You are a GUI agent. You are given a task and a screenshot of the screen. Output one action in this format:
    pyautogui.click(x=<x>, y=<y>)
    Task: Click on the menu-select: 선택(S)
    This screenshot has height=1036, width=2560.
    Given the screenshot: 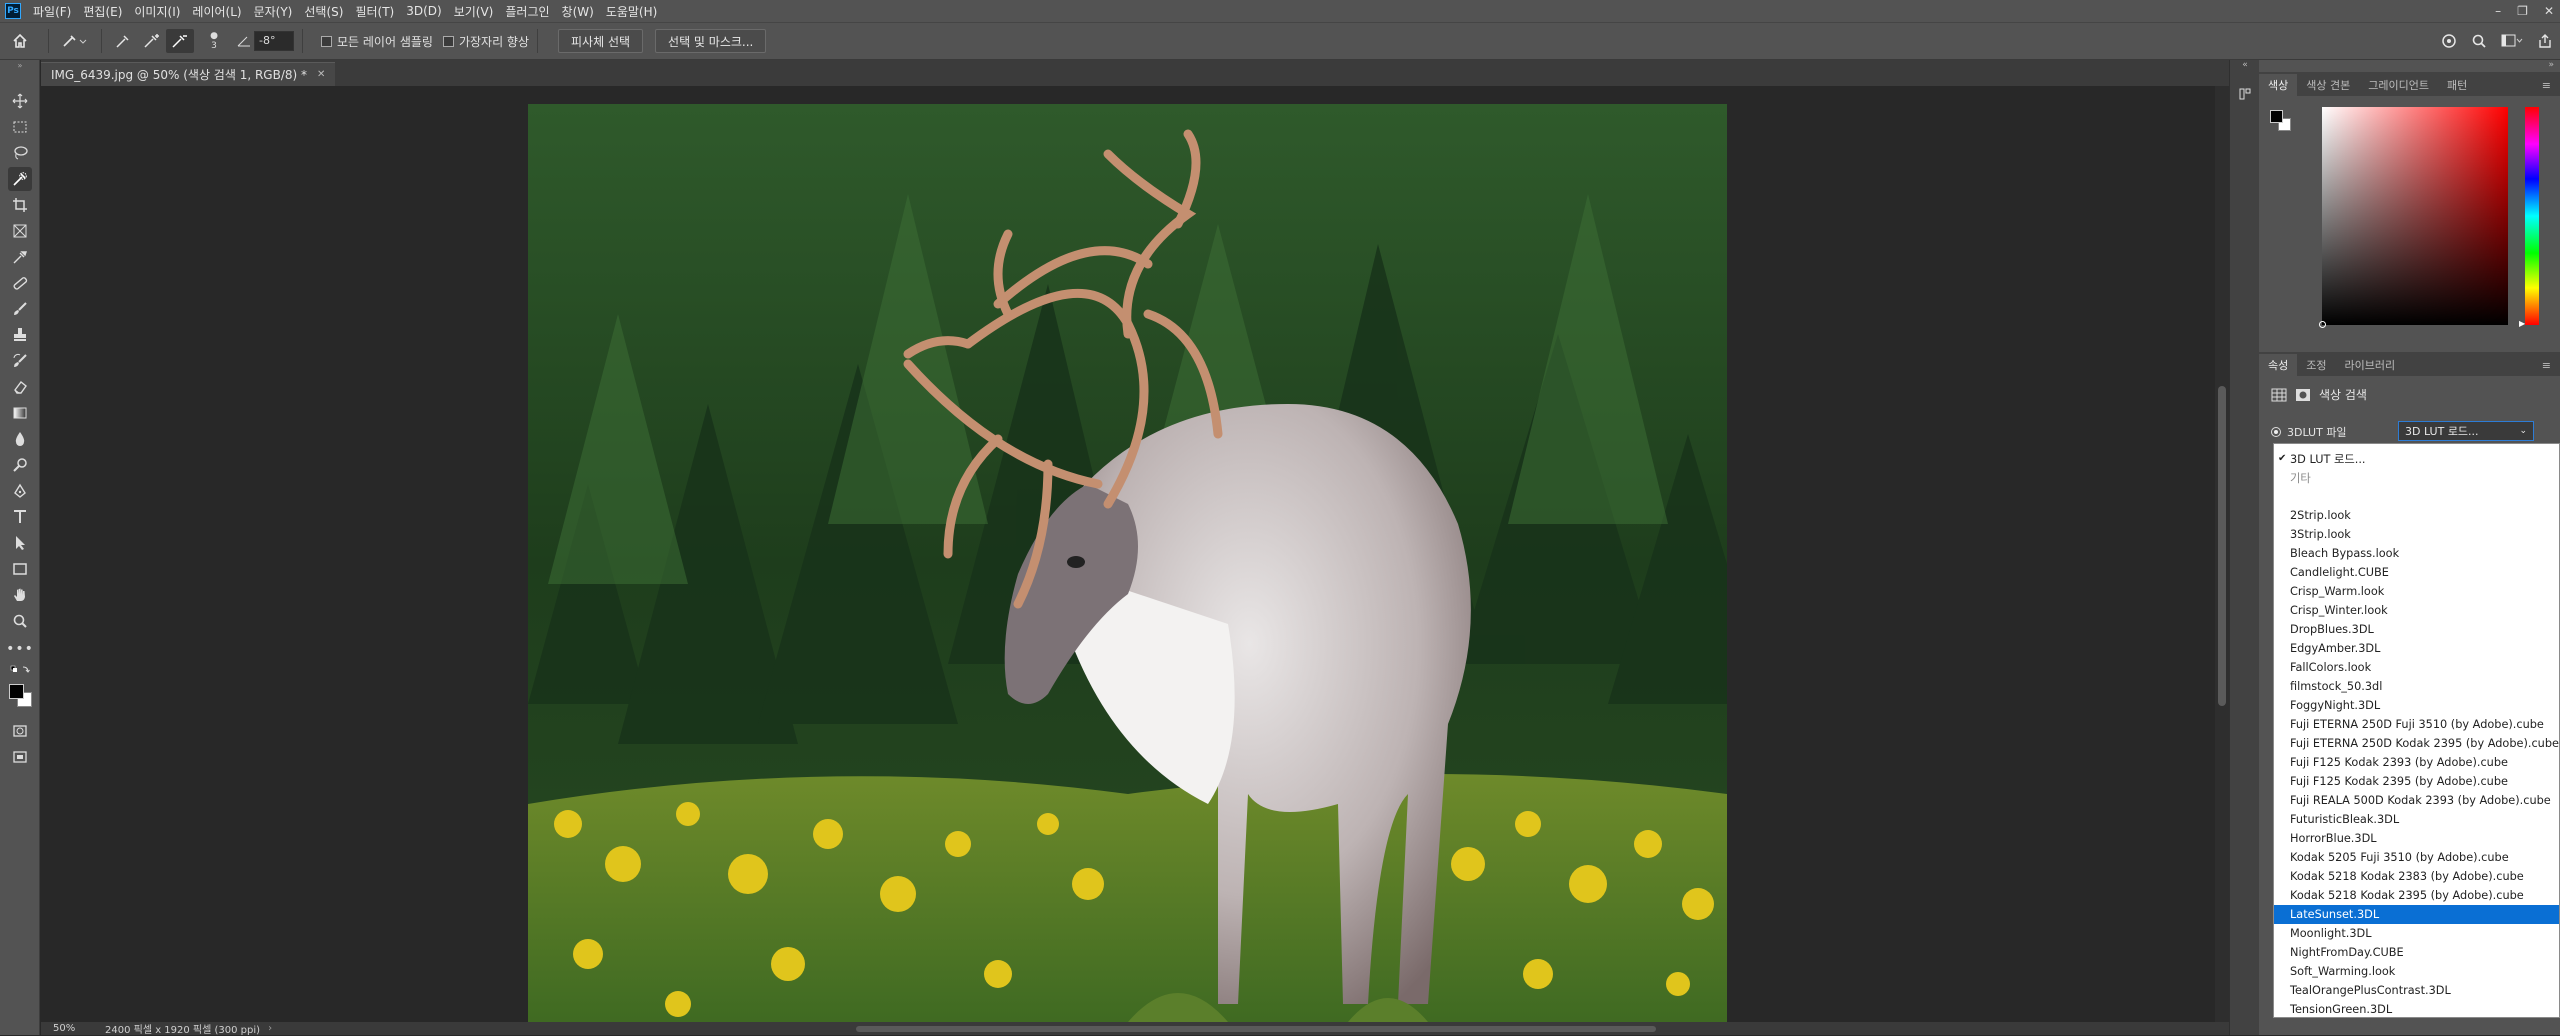 What is the action you would take?
    pyautogui.click(x=323, y=11)
    